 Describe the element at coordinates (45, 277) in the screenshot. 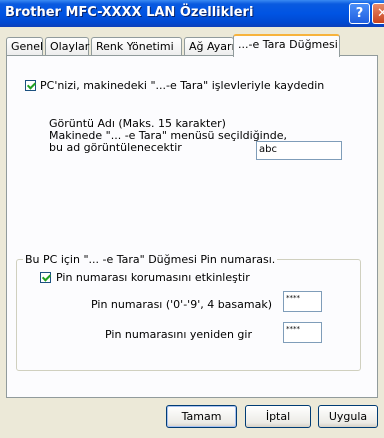

I see `pin-enable-checkbox` at that location.